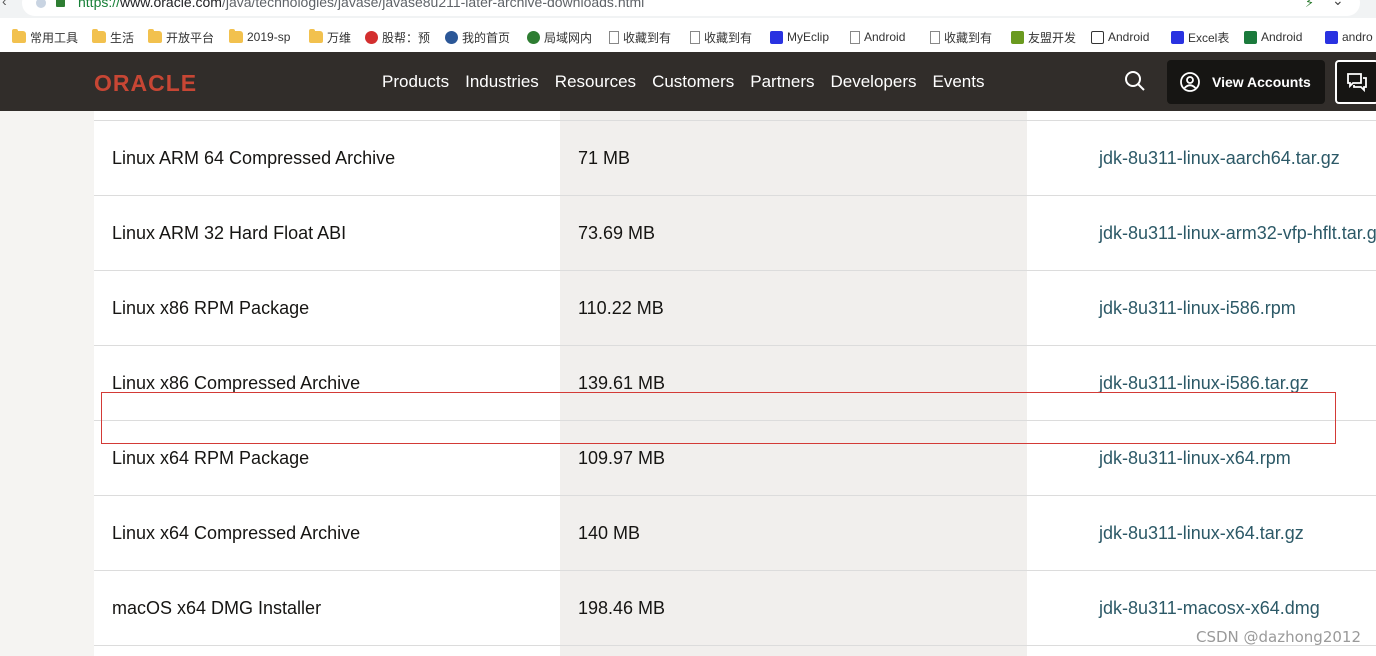 The width and height of the screenshot is (1376, 656). I want to click on account-icon, so click(1190, 82).